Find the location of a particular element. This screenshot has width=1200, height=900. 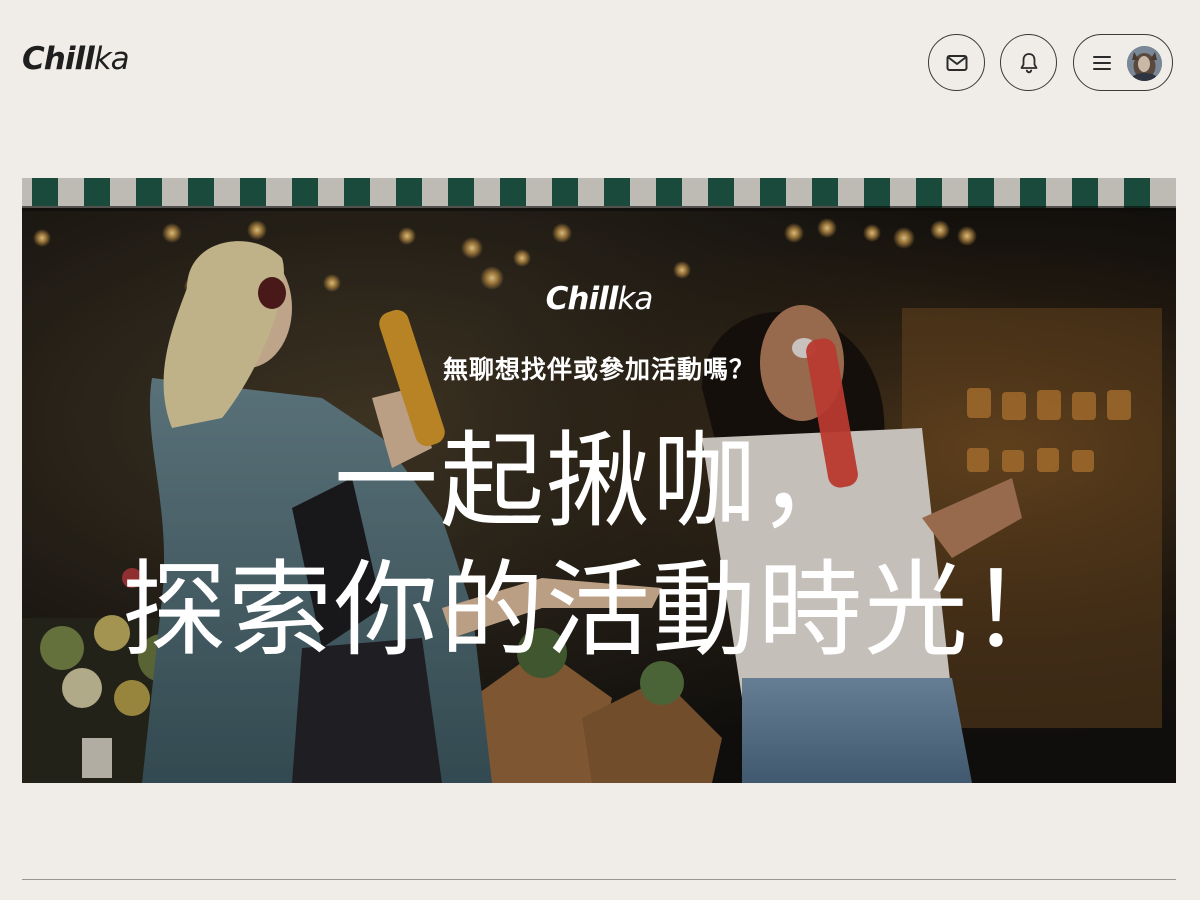

logo-tail-text: ka is located at coordinates (111, 59).